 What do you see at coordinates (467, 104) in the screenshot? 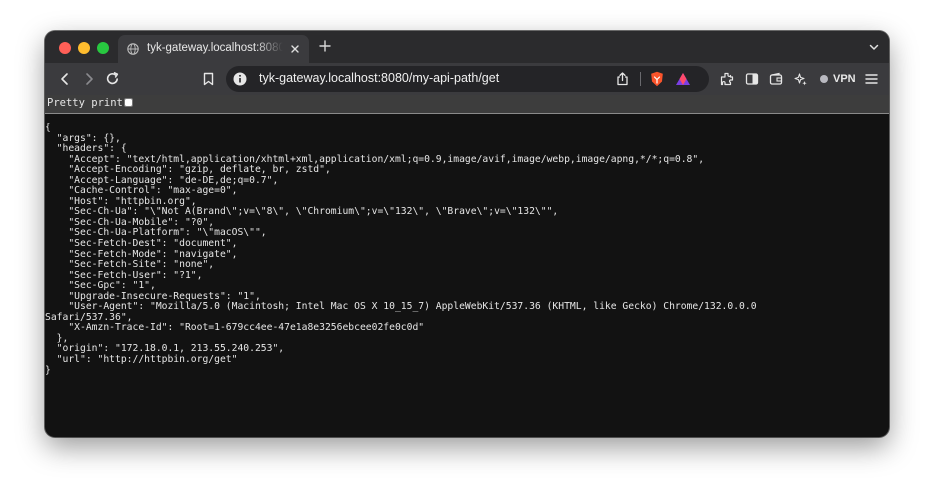
I see `pretty-print-bar: Pretty print` at bounding box center [467, 104].